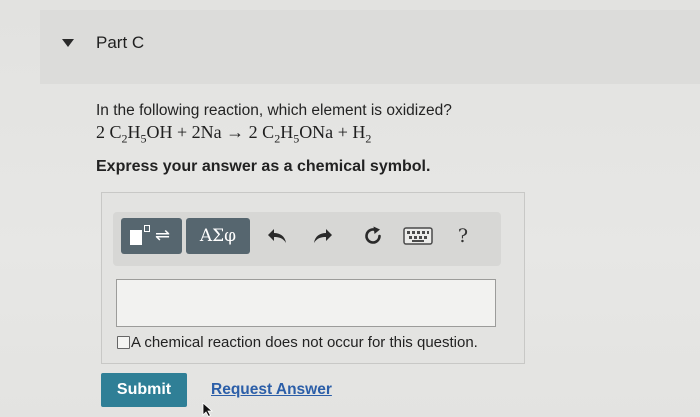  What do you see at coordinates (278, 236) in the screenshot?
I see `undo-icon` at bounding box center [278, 236].